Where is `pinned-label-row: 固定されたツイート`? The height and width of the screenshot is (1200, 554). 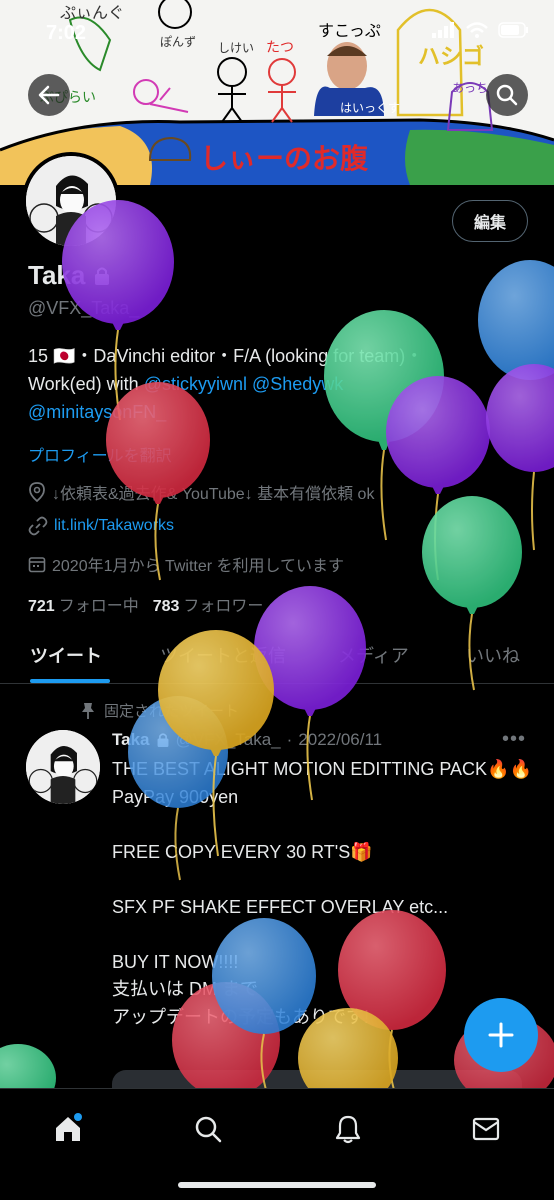
pinned-label-row: 固定されたツイート is located at coordinates (159, 710).